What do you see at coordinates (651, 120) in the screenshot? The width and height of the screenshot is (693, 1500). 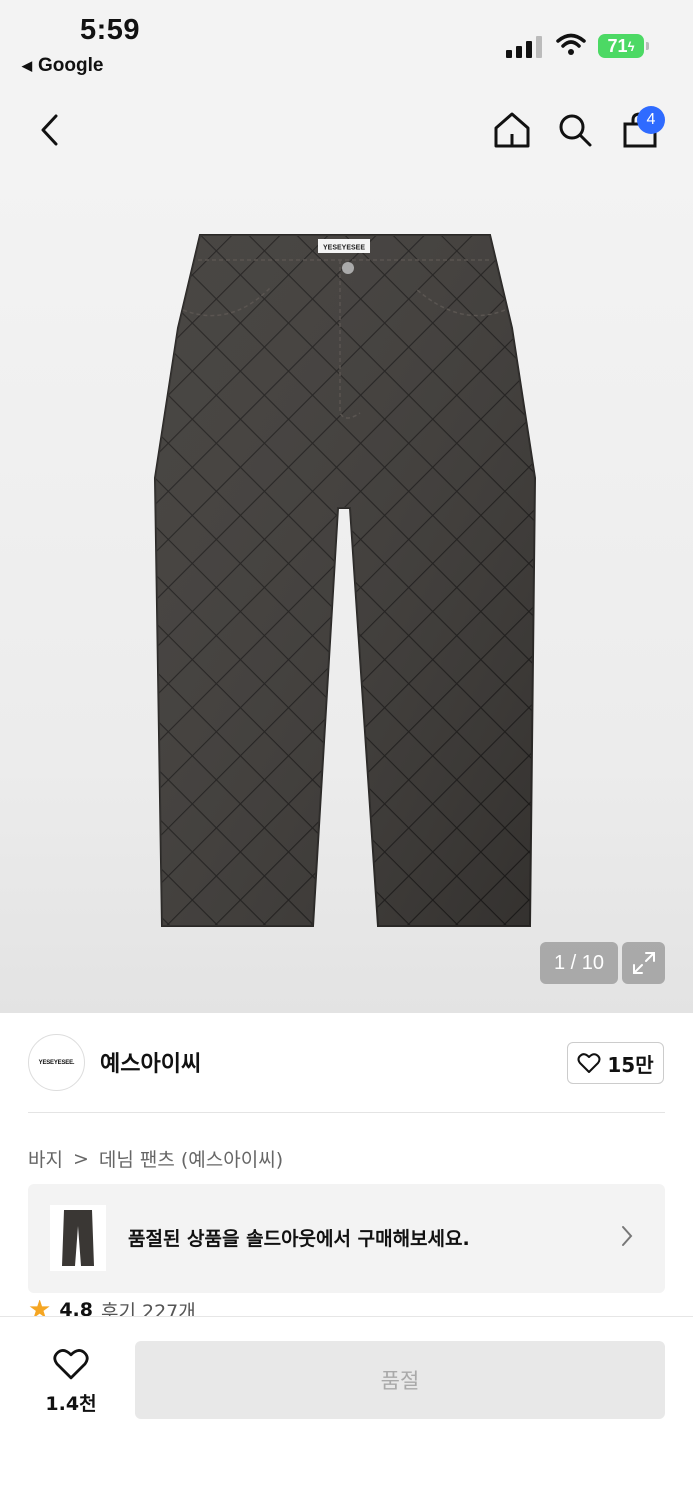 I see `cart-count-badge: 4` at bounding box center [651, 120].